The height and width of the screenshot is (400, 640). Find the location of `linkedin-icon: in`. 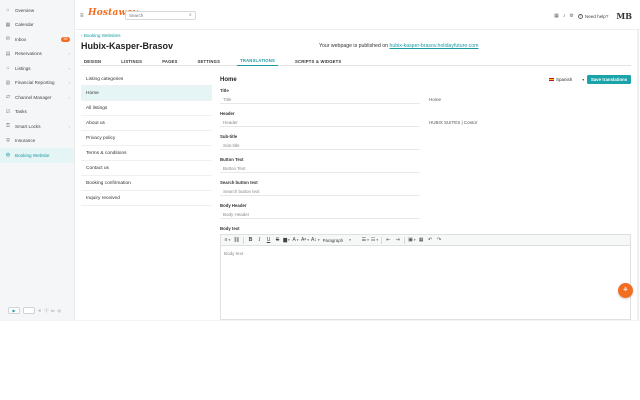

linkedin-icon: in is located at coordinates (52, 310).